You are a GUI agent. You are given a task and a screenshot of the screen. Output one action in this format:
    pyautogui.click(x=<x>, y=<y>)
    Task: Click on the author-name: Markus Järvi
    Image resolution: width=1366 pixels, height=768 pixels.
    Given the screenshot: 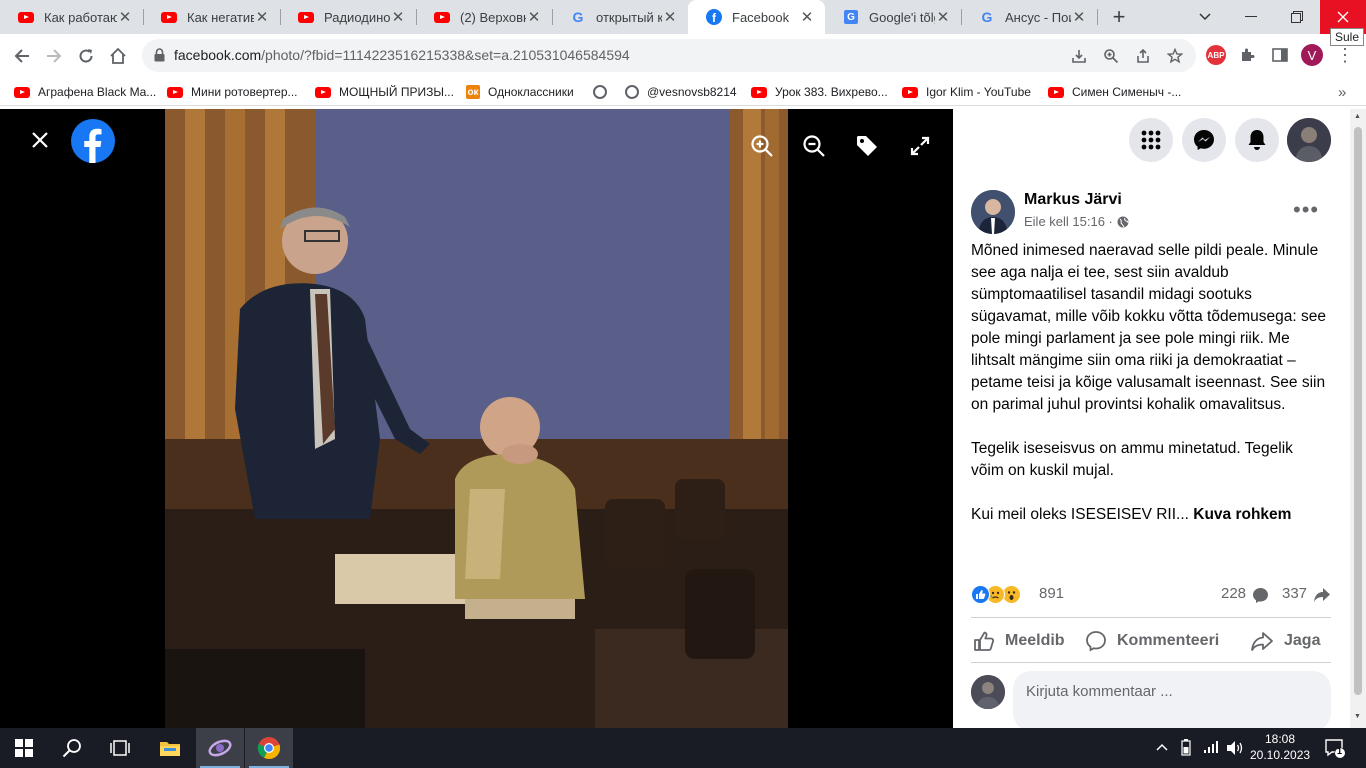 What is the action you would take?
    pyautogui.click(x=1073, y=200)
    